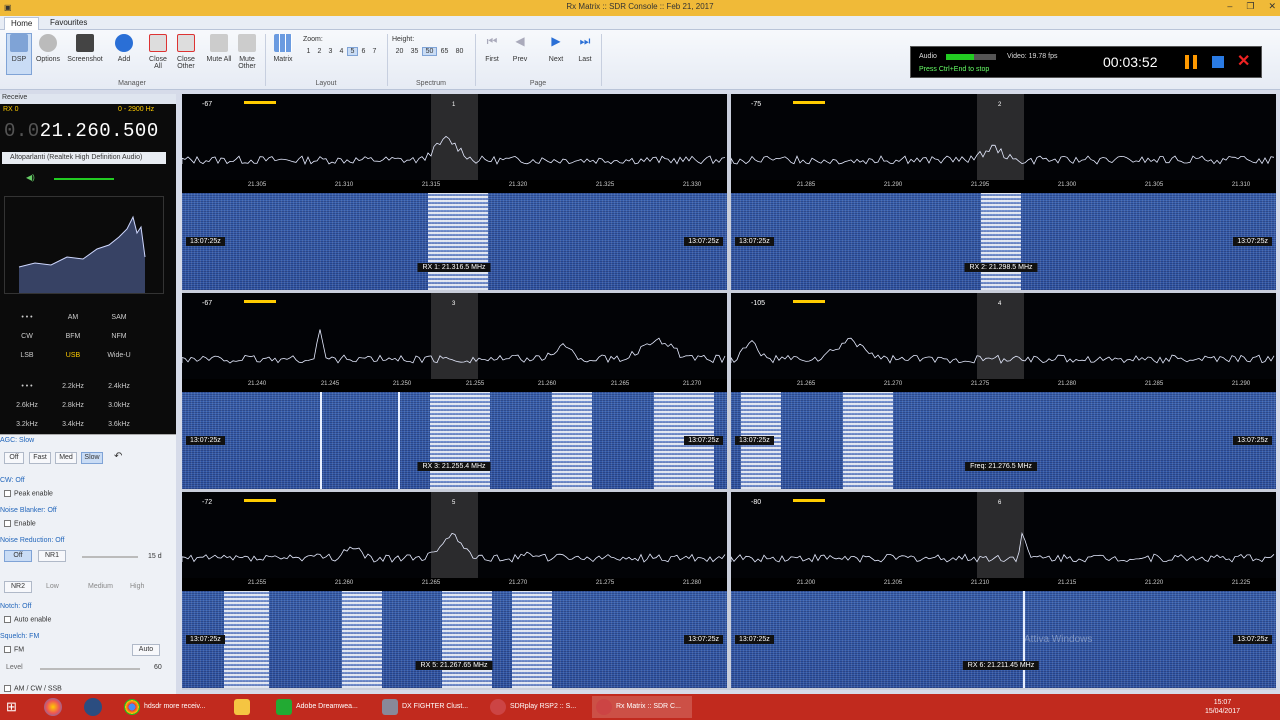 The image size is (1280, 720). Describe the element at coordinates (27, 336) in the screenshot. I see `mode-cw: CW` at that location.